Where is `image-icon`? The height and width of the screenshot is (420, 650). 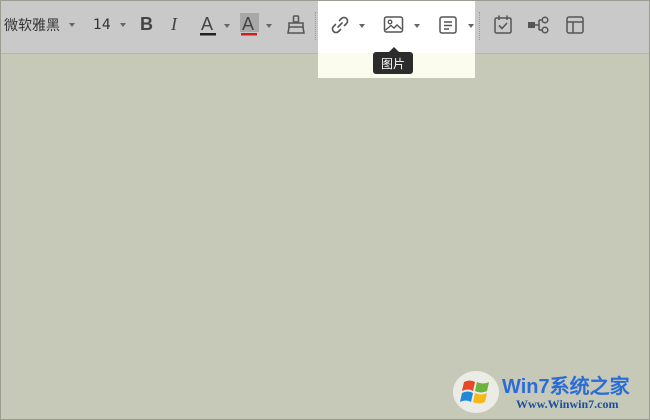
image-icon is located at coordinates (393, 24).